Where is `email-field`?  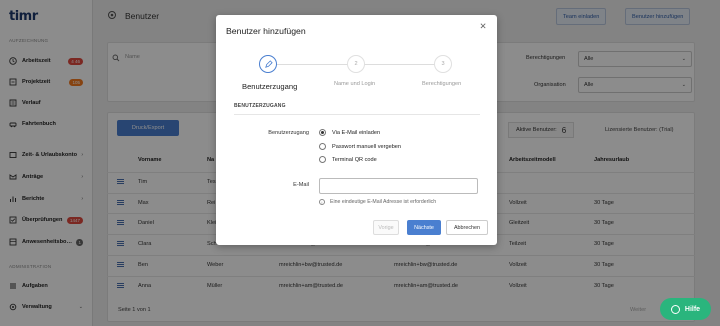
email-field is located at coordinates (398, 186).